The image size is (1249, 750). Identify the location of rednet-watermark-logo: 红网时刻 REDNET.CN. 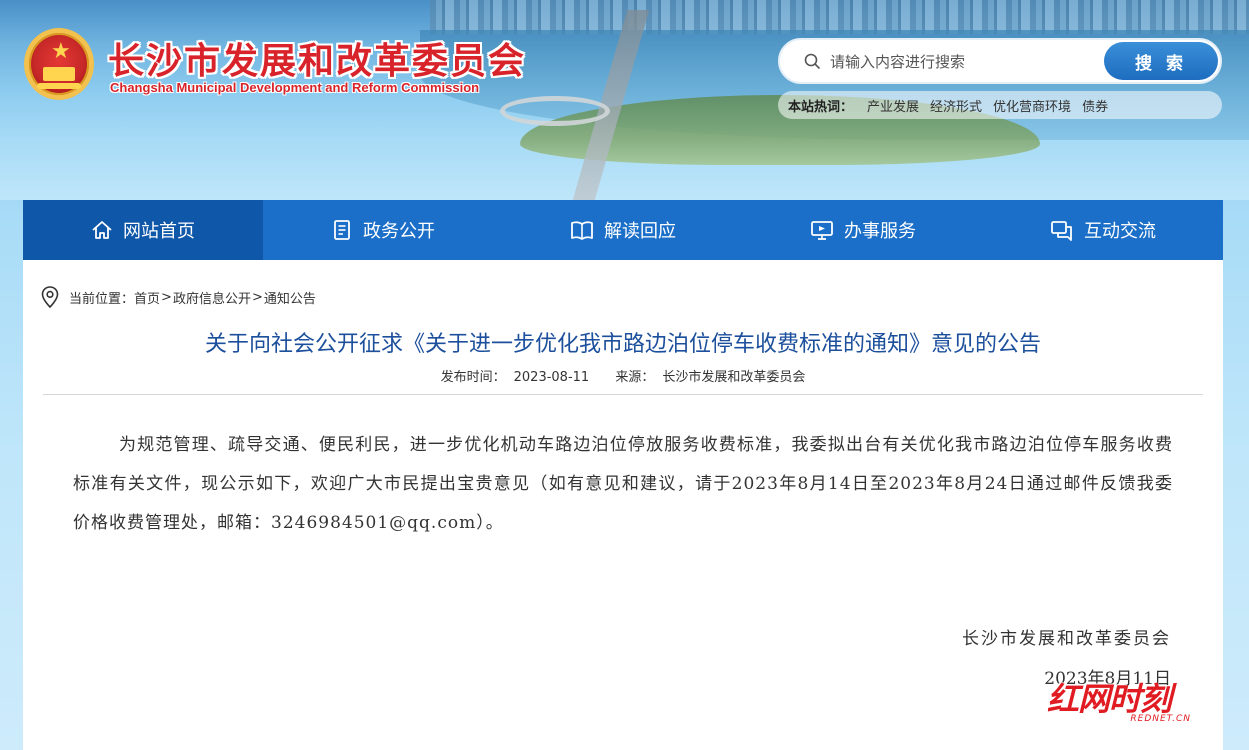
(1122, 701).